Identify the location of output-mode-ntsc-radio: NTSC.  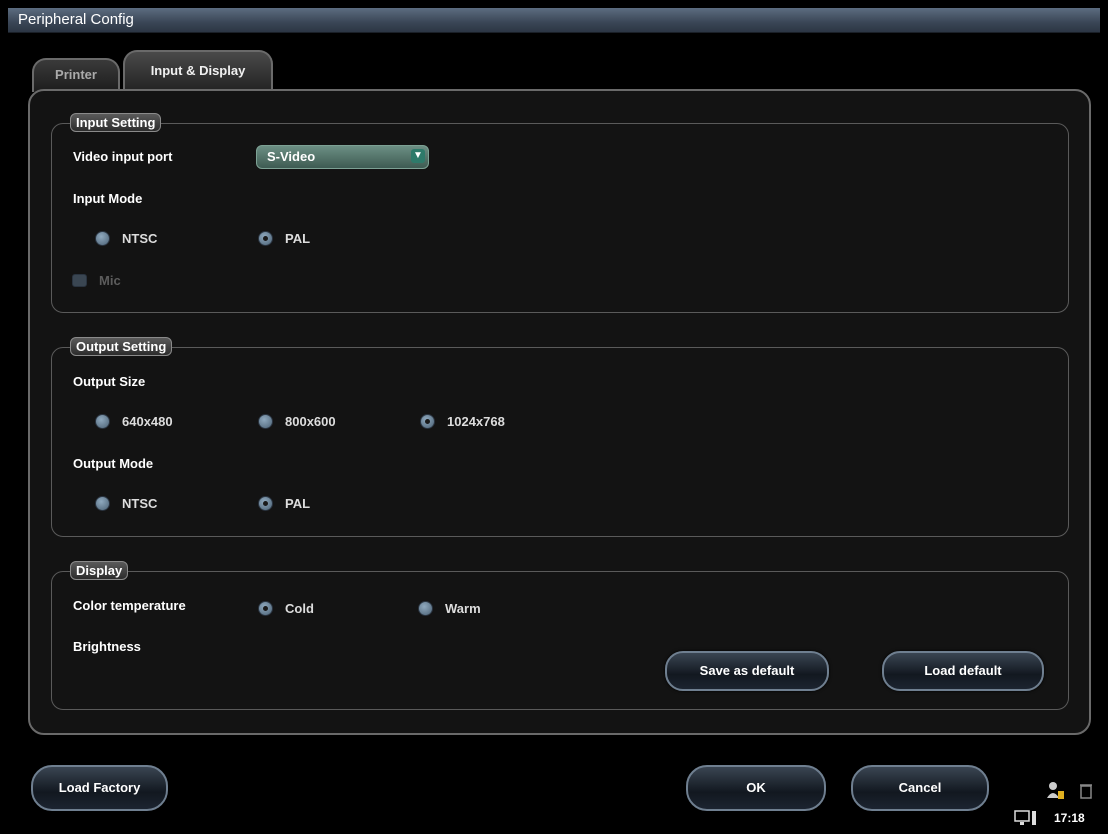
(126, 503).